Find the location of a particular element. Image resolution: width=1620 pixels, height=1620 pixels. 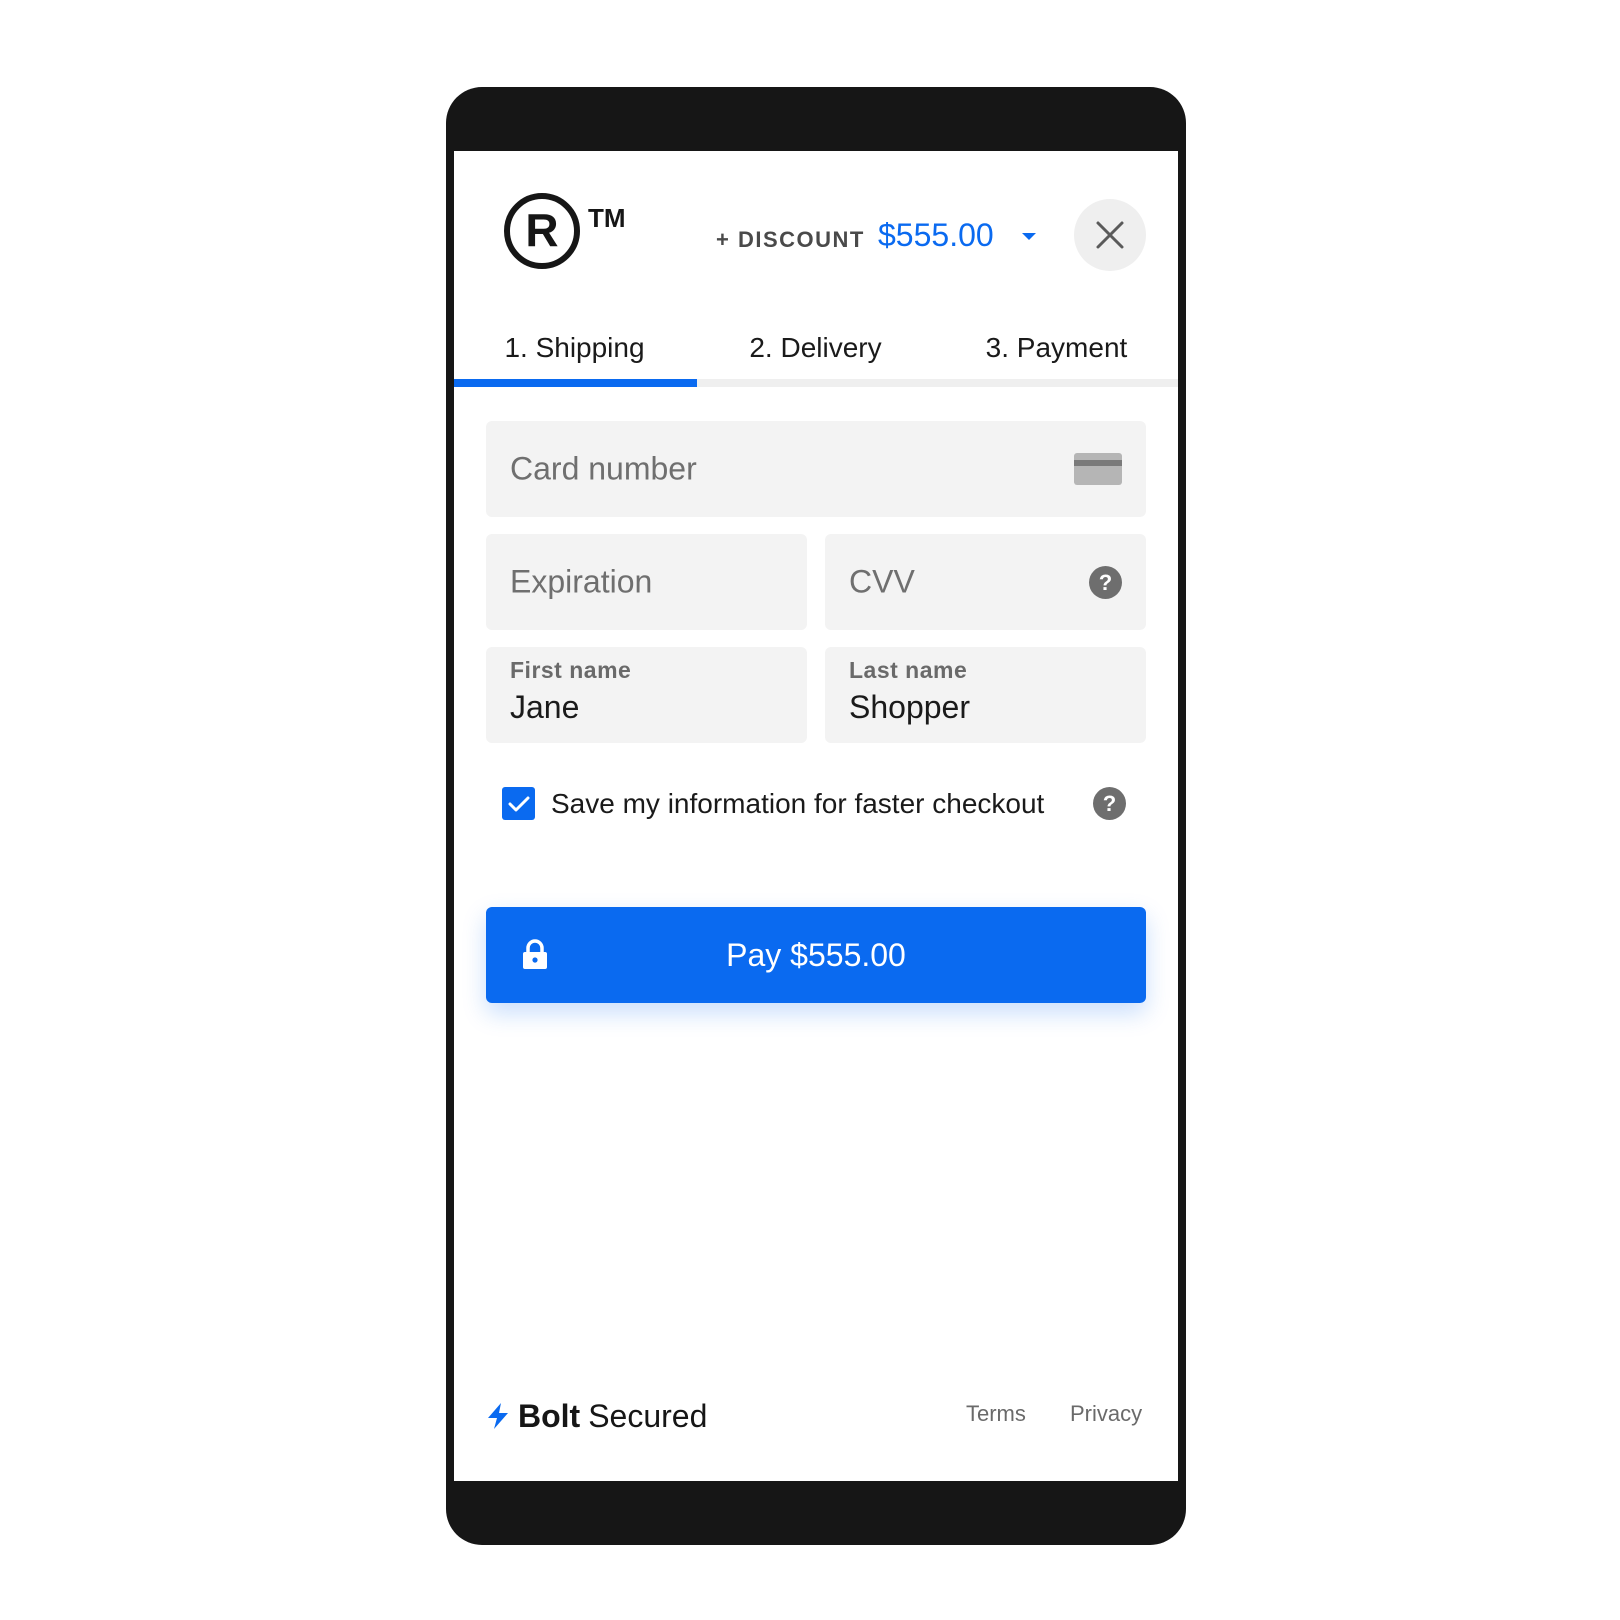

active-tab-indicator is located at coordinates (575, 383).